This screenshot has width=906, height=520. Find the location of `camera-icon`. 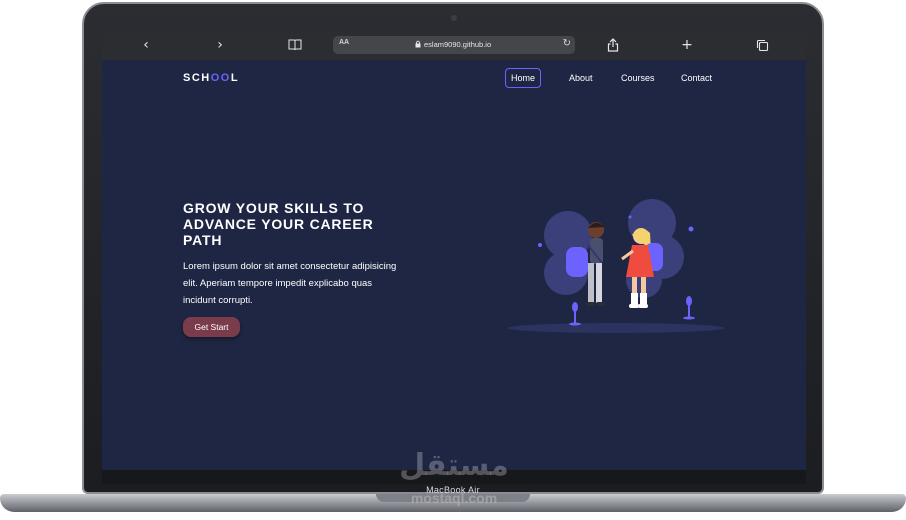

camera-icon is located at coordinates (454, 18).